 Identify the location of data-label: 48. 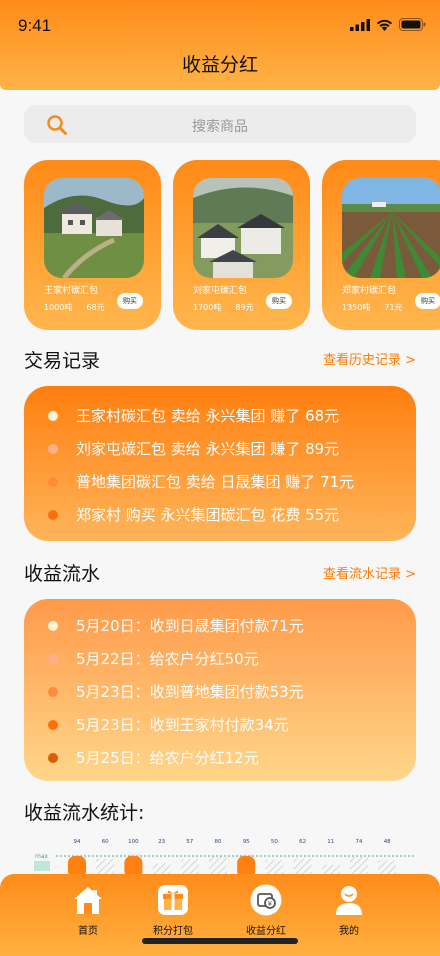
(387, 842).